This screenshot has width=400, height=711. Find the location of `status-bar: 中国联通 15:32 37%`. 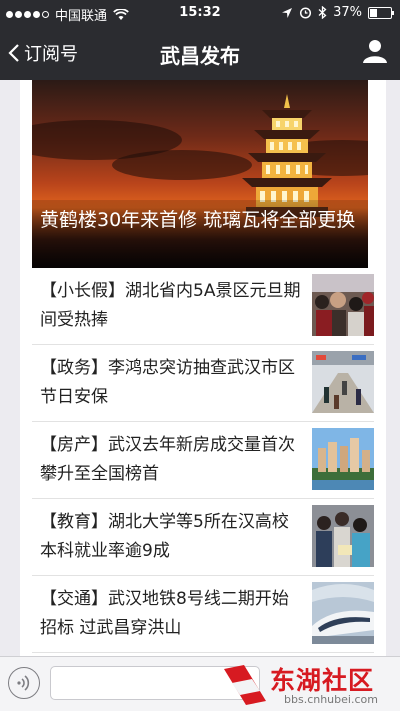

status-bar: 中国联通 15:32 37% is located at coordinates (200, 13).